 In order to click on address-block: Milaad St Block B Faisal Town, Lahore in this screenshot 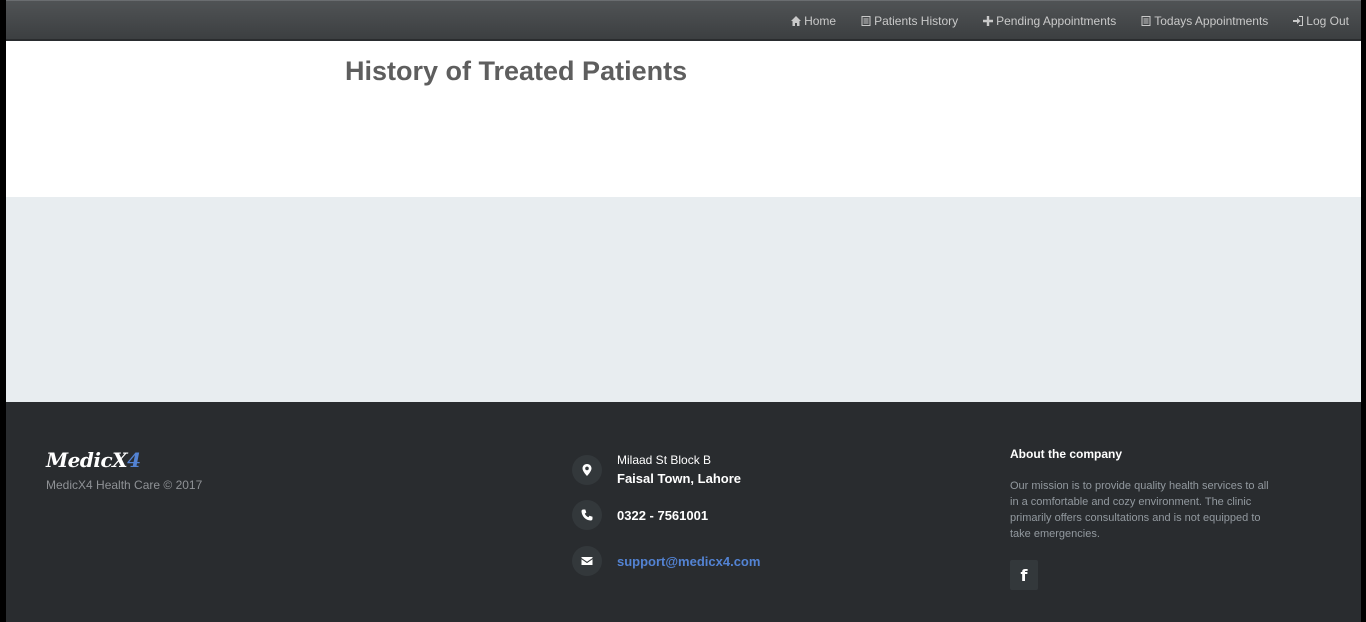, I will do `click(679, 469)`.